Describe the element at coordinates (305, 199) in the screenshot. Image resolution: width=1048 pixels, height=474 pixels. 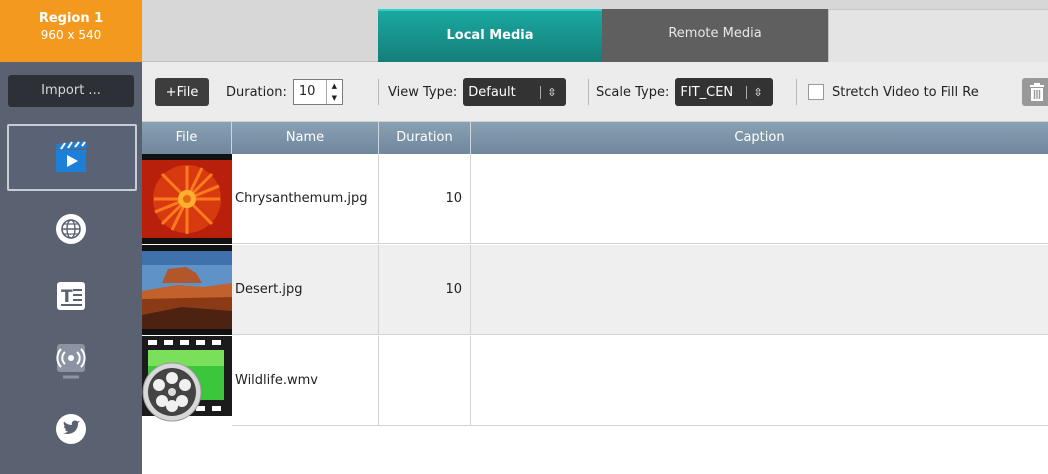
I see `media-name: Chrysanthemum.jpg` at that location.